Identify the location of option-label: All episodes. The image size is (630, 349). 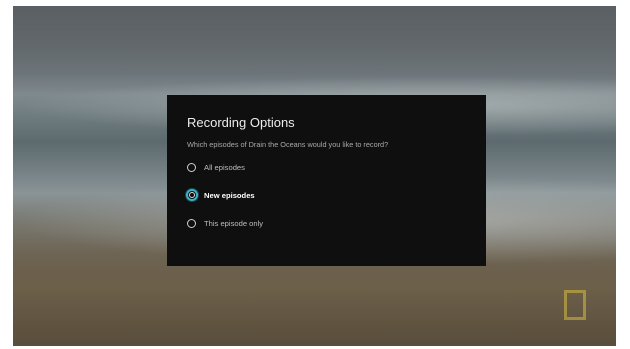
(224, 167).